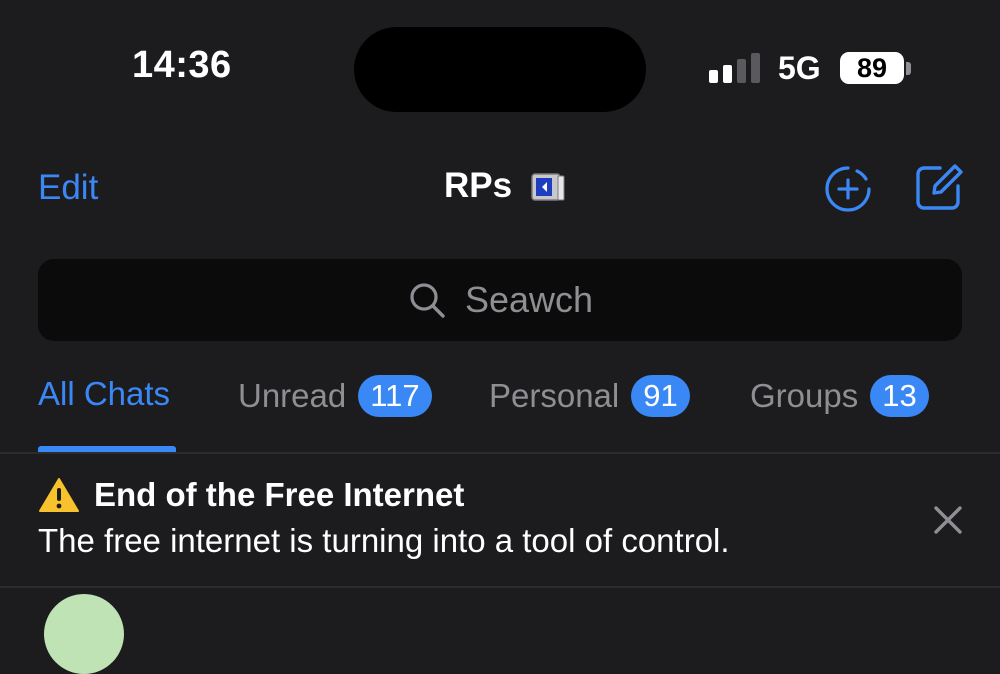 This screenshot has height=674, width=1000. I want to click on avatar, so click(84, 634).